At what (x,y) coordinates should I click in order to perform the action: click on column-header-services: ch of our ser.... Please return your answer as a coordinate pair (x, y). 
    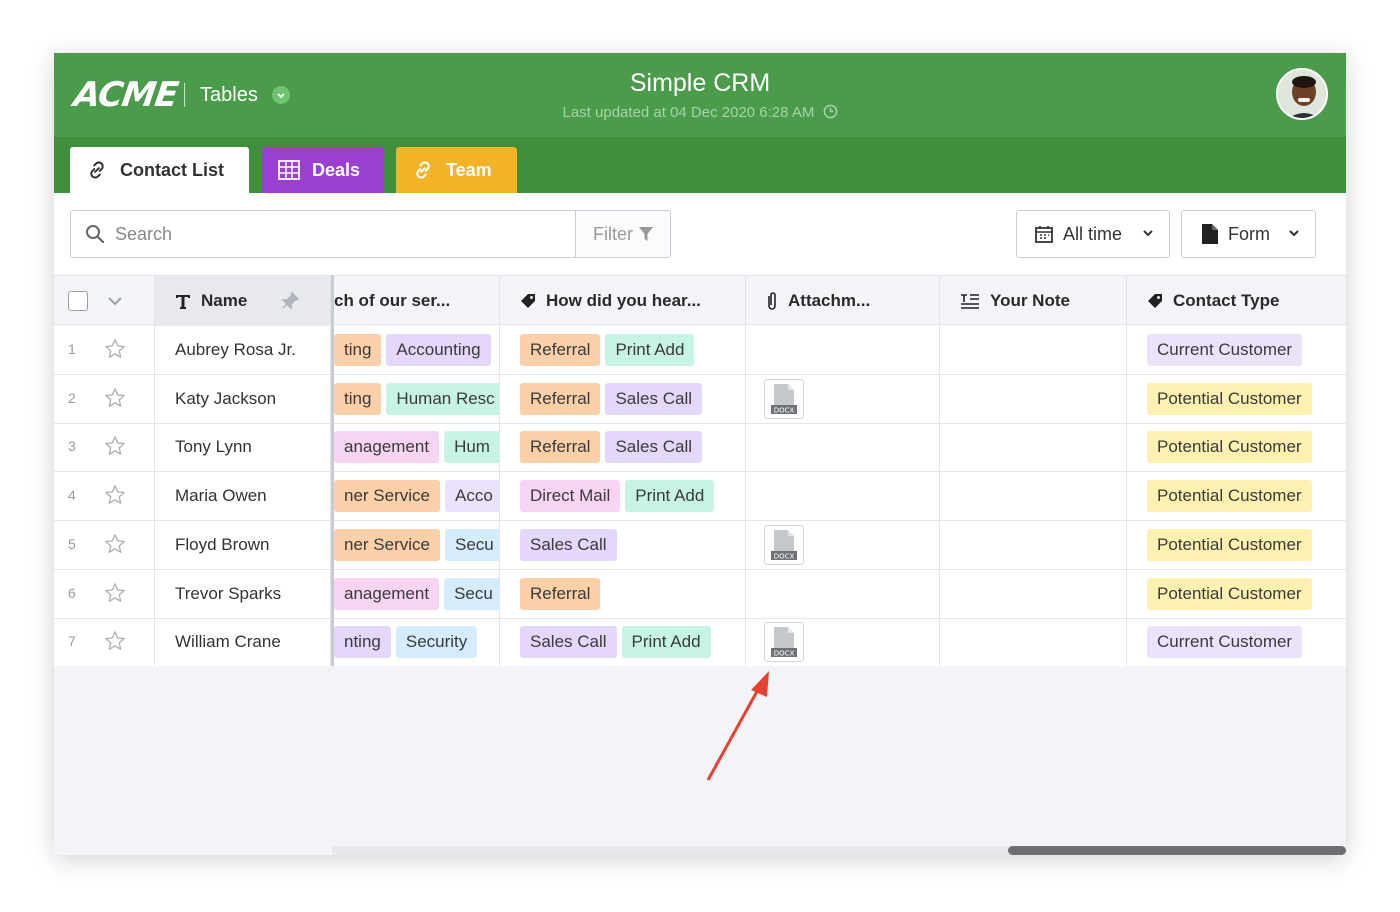
    Looking at the image, I should click on (417, 301).